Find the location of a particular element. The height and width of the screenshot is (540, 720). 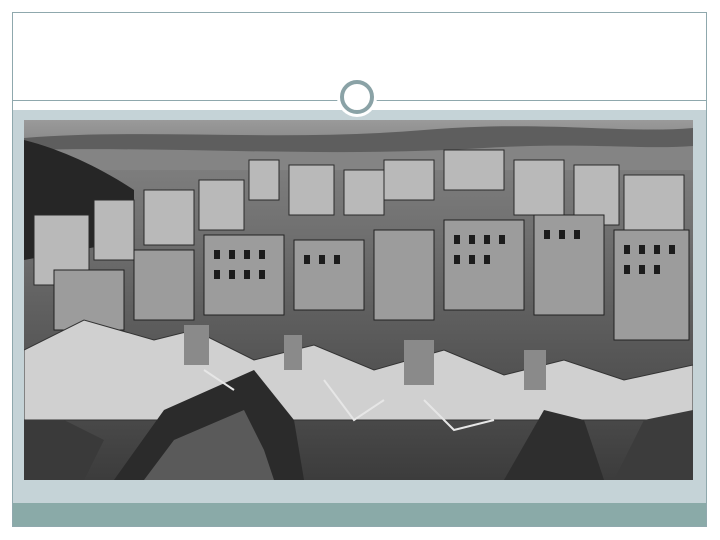

footer-band is located at coordinates (359, 514).